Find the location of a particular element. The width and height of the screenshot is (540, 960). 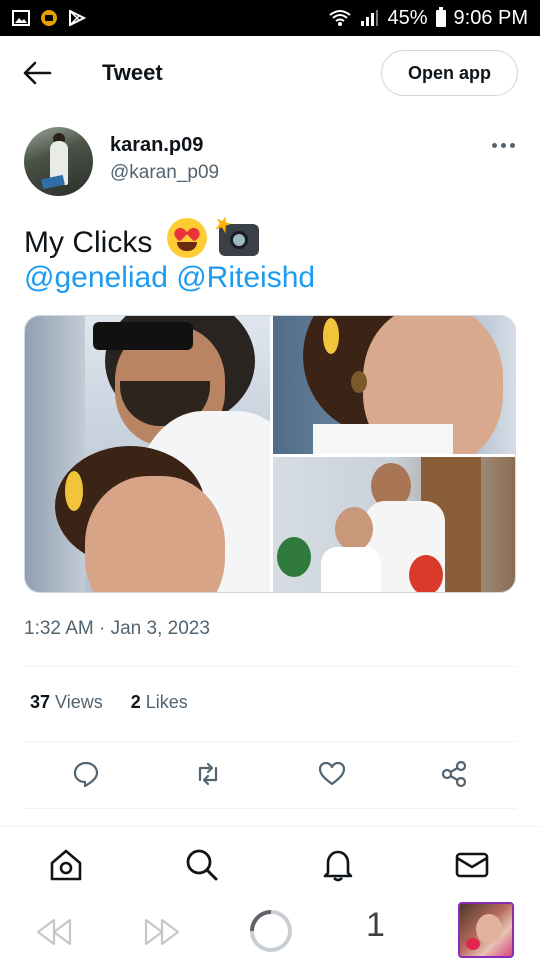

camera-flash-emoji-icon is located at coordinates (239, 240).